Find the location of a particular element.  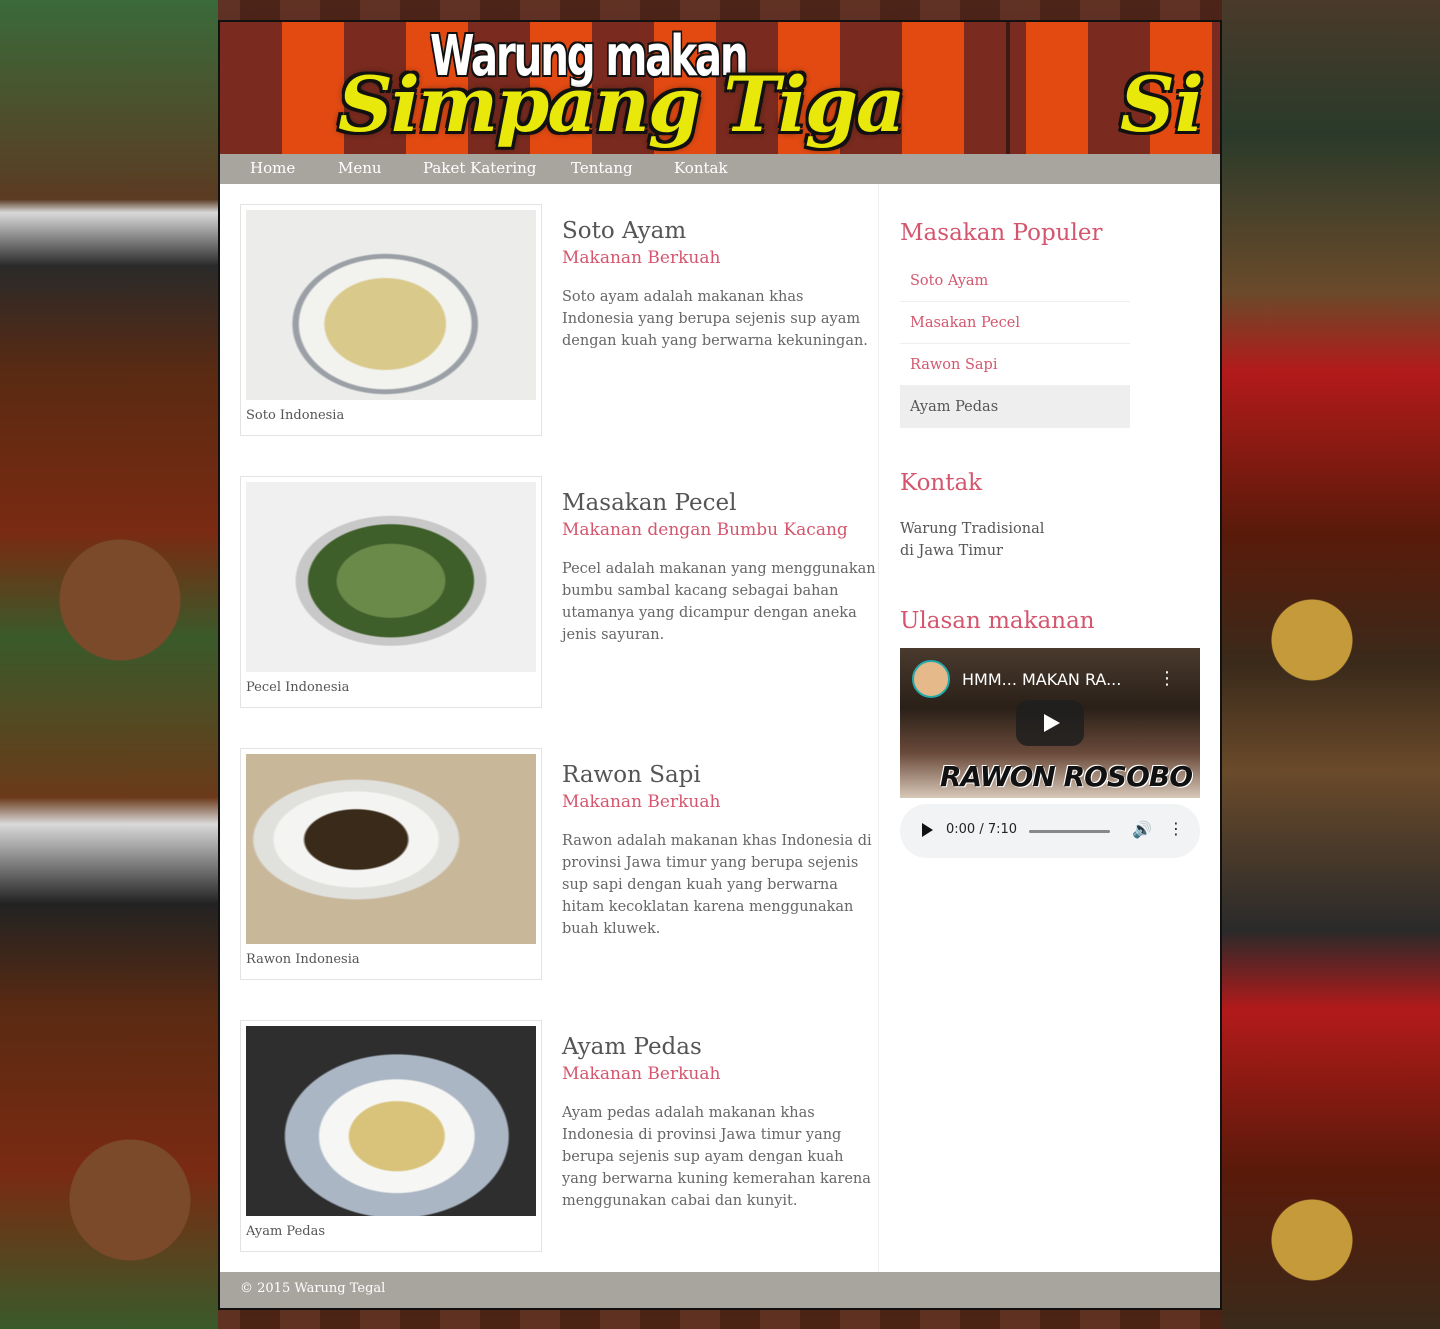

audio-progress-bar is located at coordinates (1069, 831).